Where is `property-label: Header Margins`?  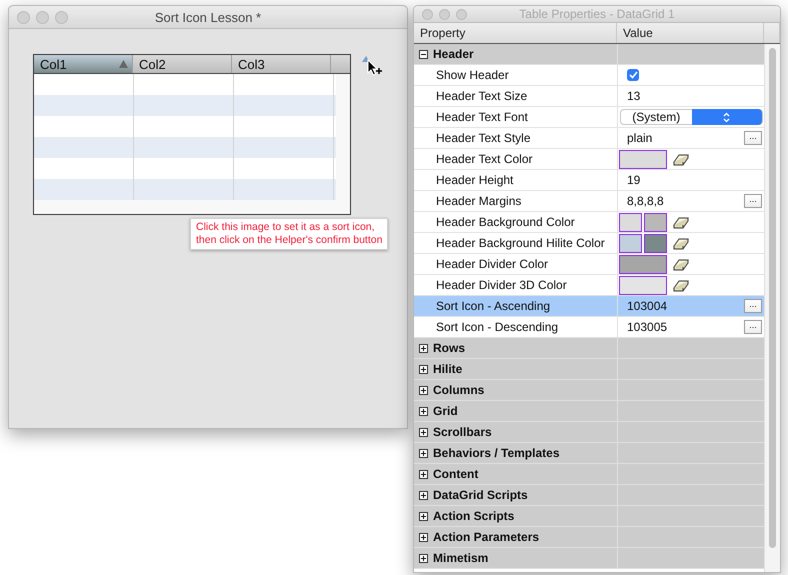 property-label: Header Margins is located at coordinates (478, 201).